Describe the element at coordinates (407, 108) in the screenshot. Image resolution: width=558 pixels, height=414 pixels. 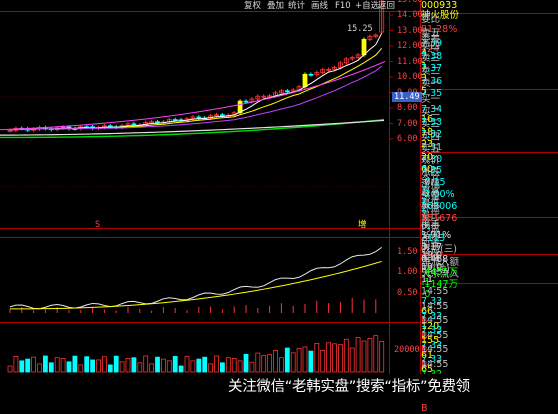
I see `price-tick: 8.00` at that location.